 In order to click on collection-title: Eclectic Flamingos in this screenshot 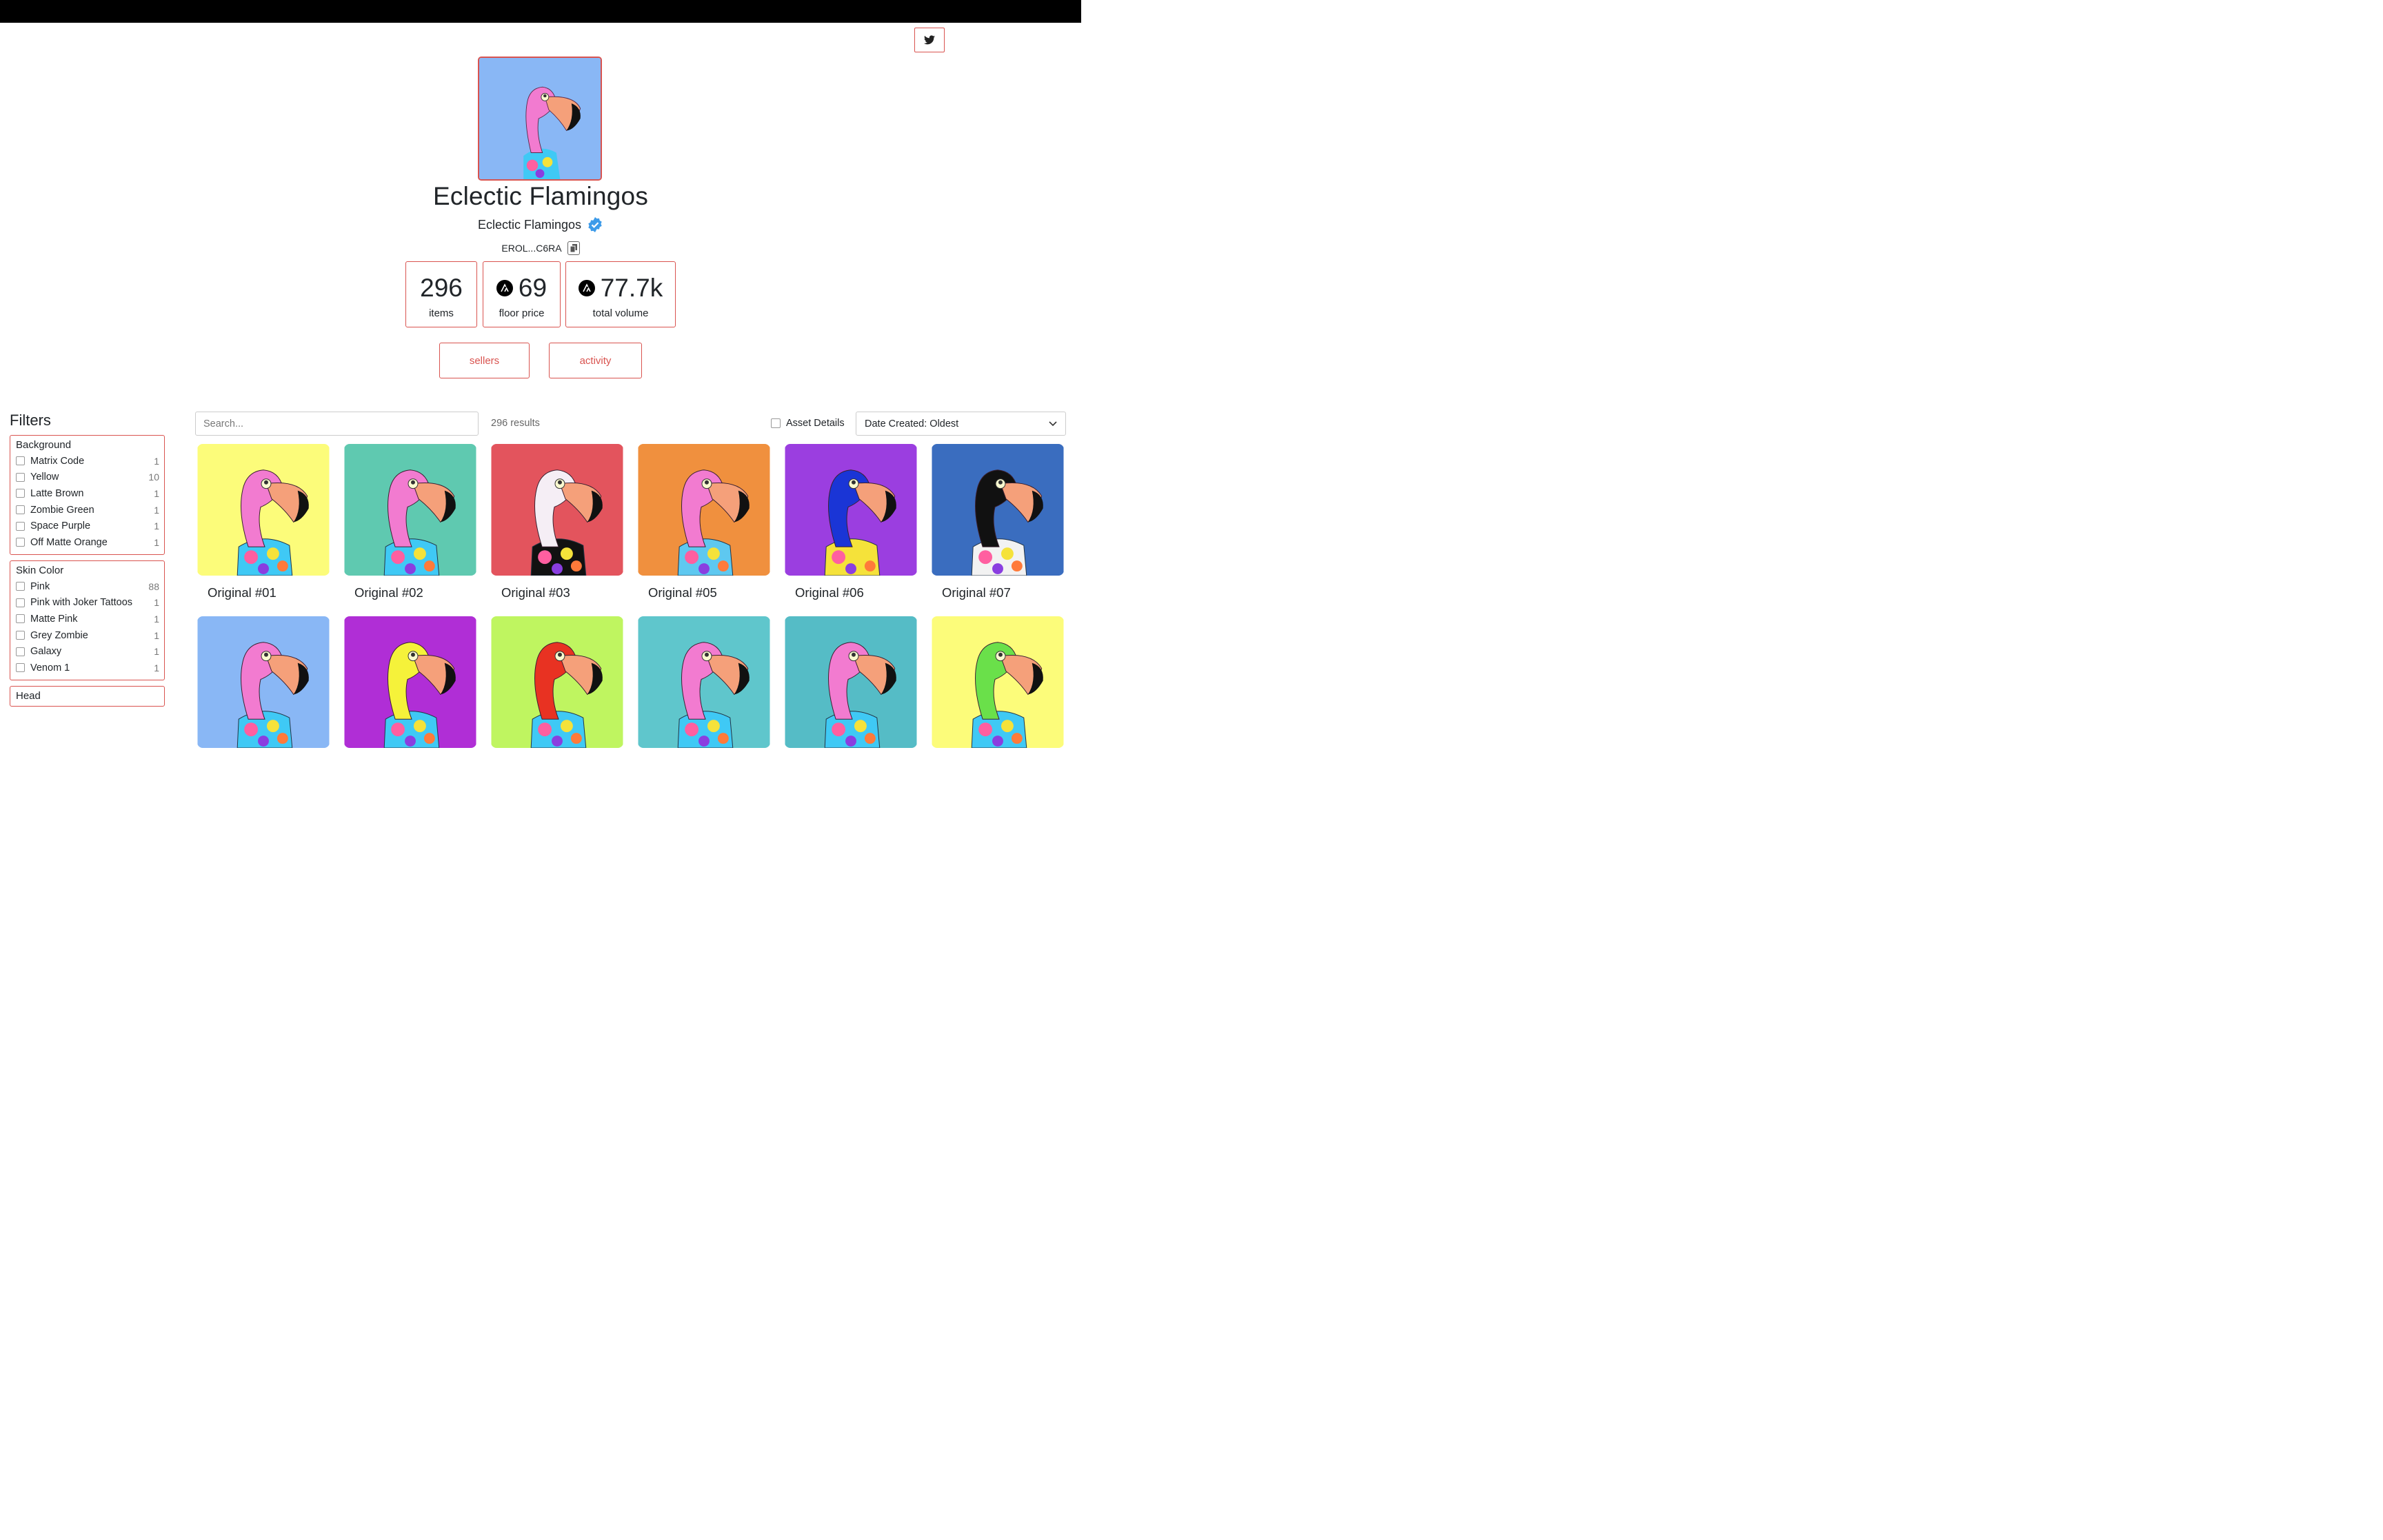, I will do `click(540, 196)`.